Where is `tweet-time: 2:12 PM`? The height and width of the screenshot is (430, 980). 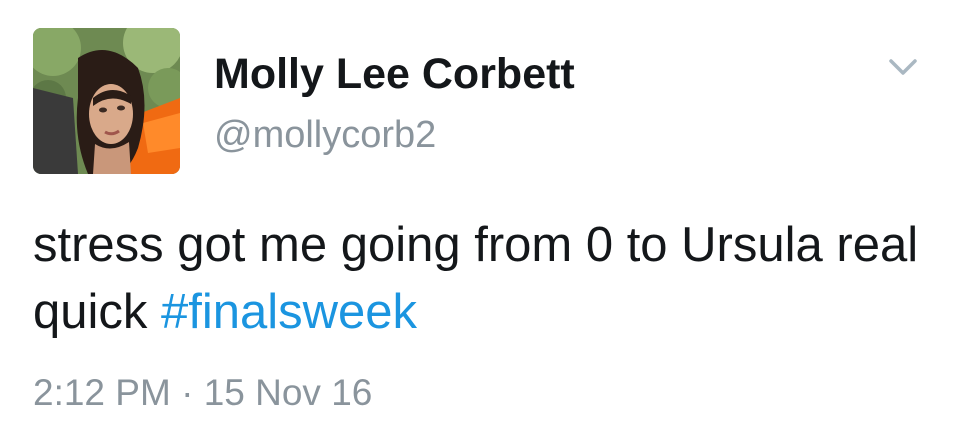
tweet-time: 2:12 PM is located at coordinates (102, 392).